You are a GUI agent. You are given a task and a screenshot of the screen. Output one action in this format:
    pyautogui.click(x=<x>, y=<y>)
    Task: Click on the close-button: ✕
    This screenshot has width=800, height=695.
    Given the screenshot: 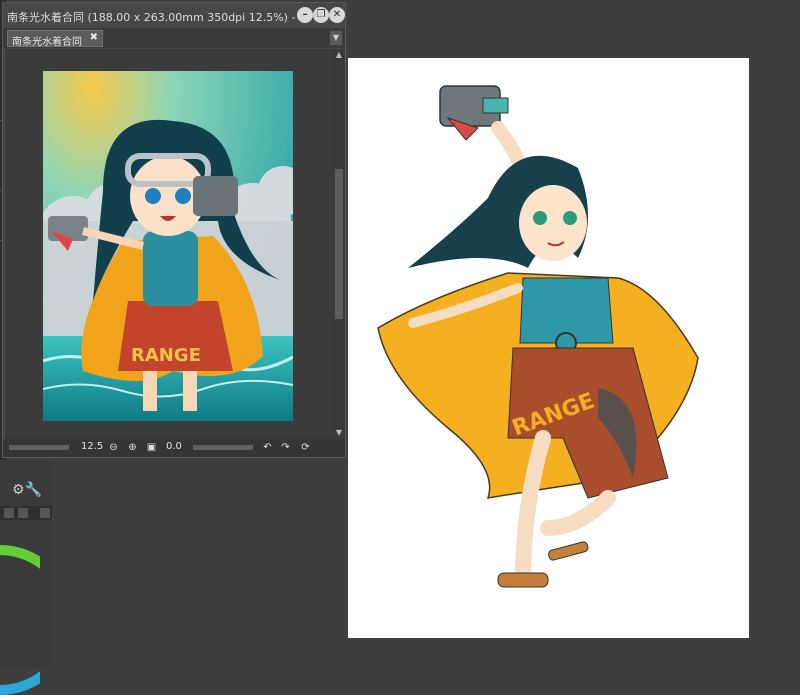 What is the action you would take?
    pyautogui.click(x=337, y=15)
    